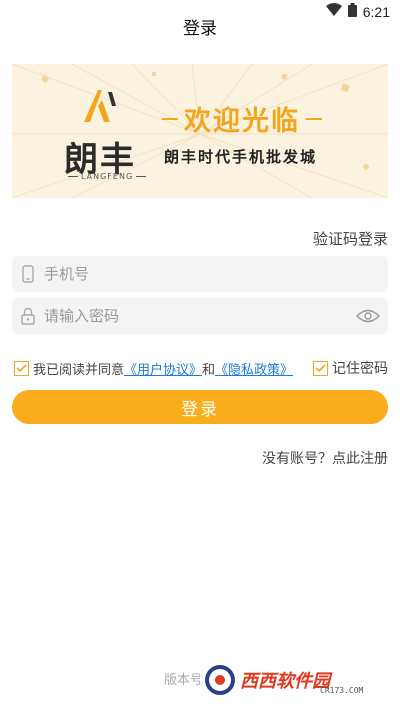  I want to click on banner-slogan: 朗丰时代手机批发城, so click(241, 157).